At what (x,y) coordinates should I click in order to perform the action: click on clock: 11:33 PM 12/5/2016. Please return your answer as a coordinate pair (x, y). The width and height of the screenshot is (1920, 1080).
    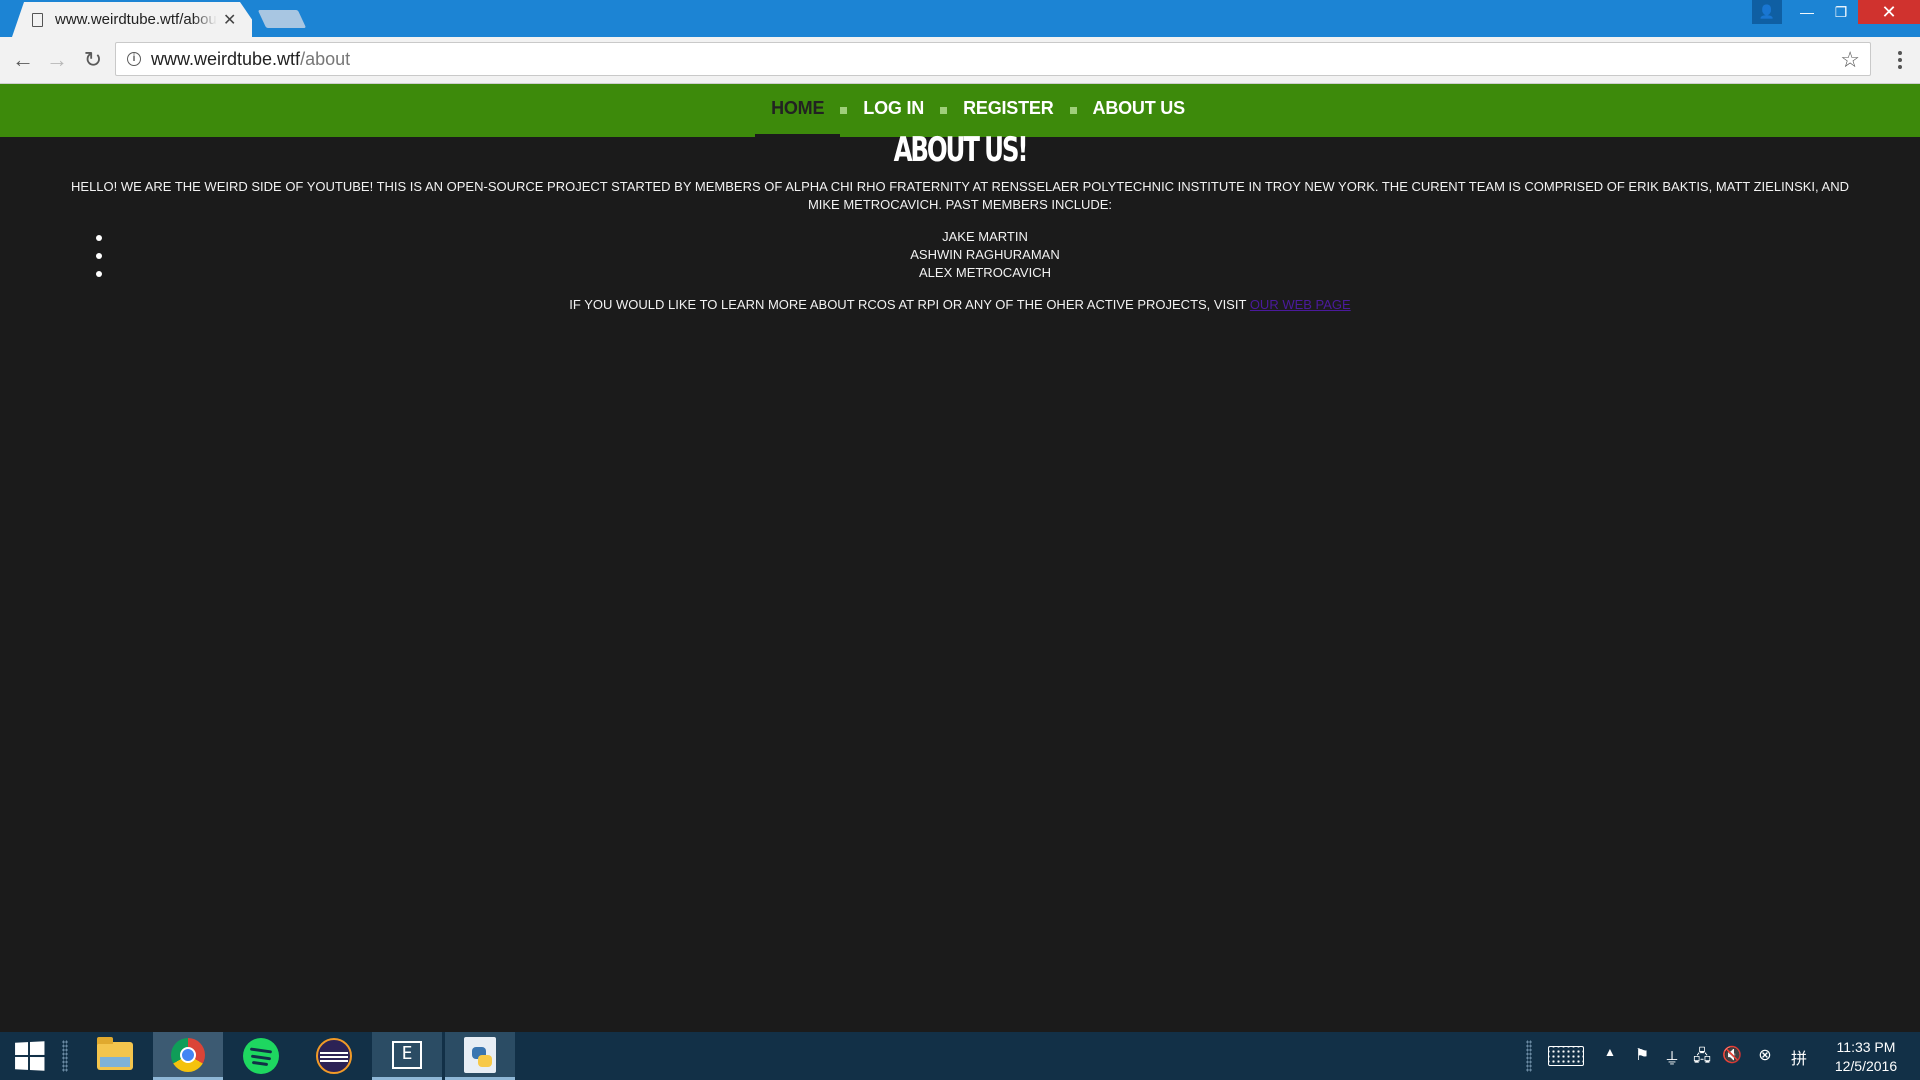
    Looking at the image, I should click on (1866, 1057).